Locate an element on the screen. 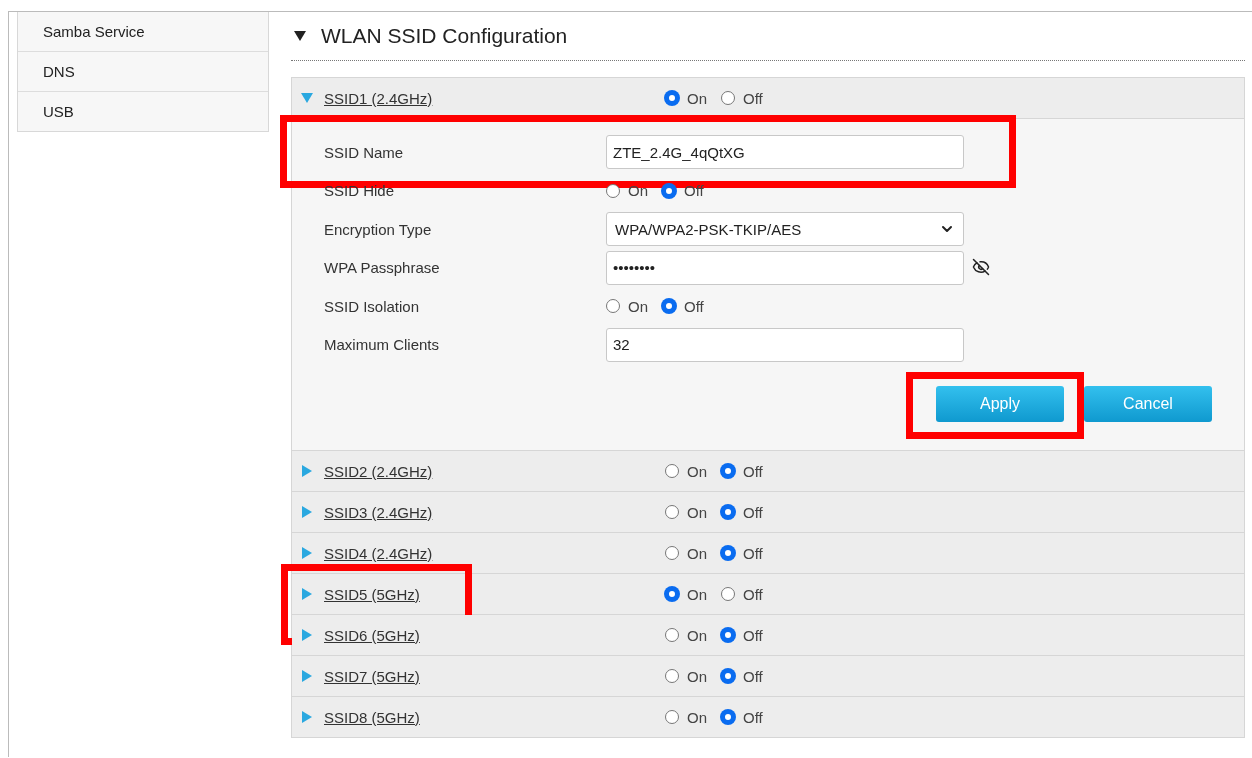 Image resolution: width=1252 pixels, height=758 pixels. ssid-link: SSID7 (5GHz) is located at coordinates (494, 676).